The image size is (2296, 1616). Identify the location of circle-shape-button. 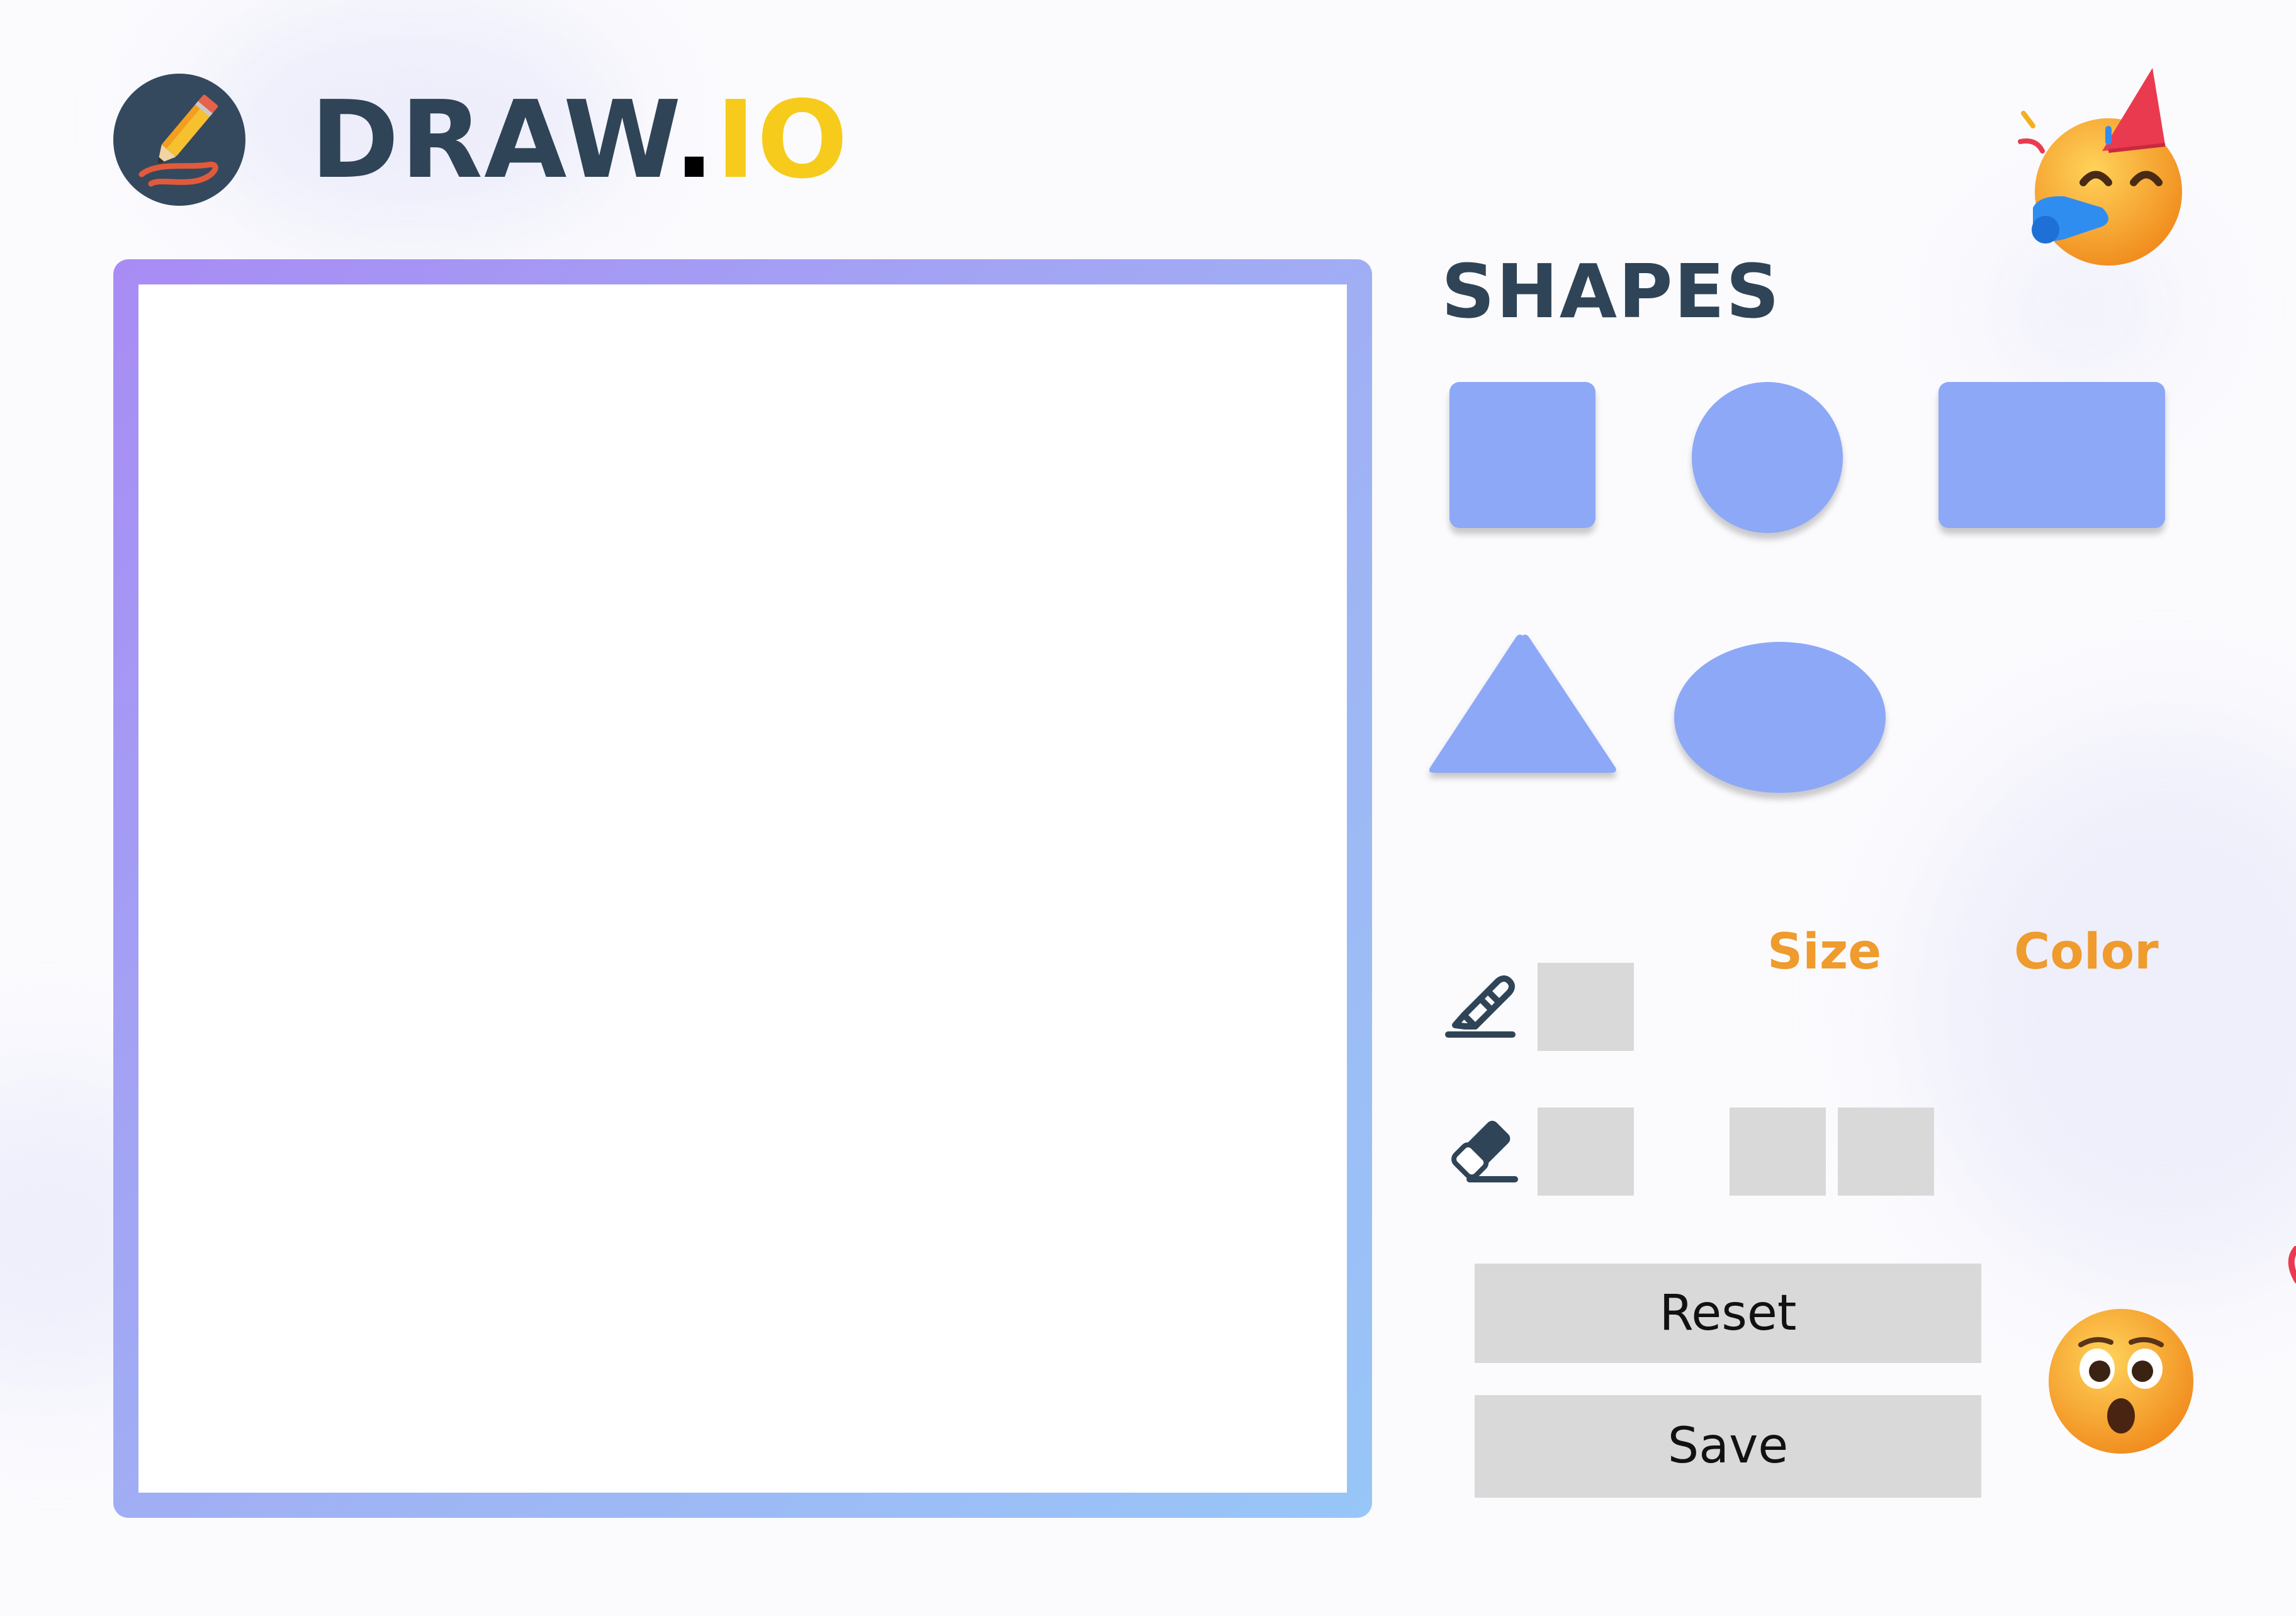
(1768, 457).